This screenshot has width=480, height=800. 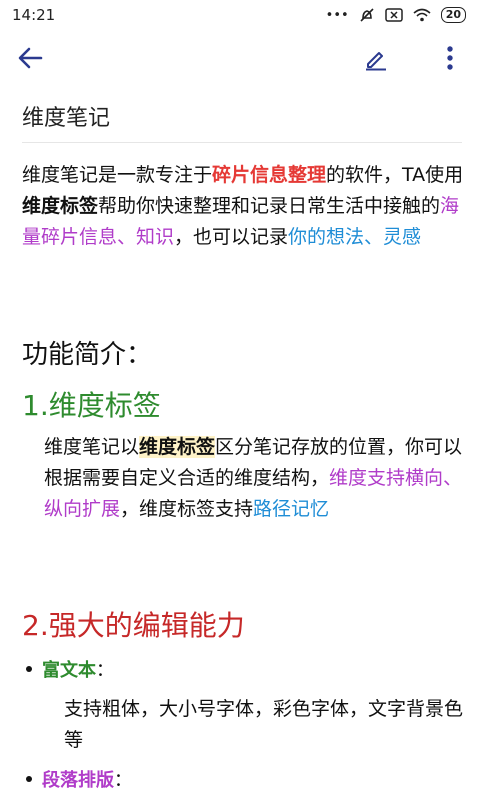 I want to click on more-vert-icon, so click(x=450, y=58).